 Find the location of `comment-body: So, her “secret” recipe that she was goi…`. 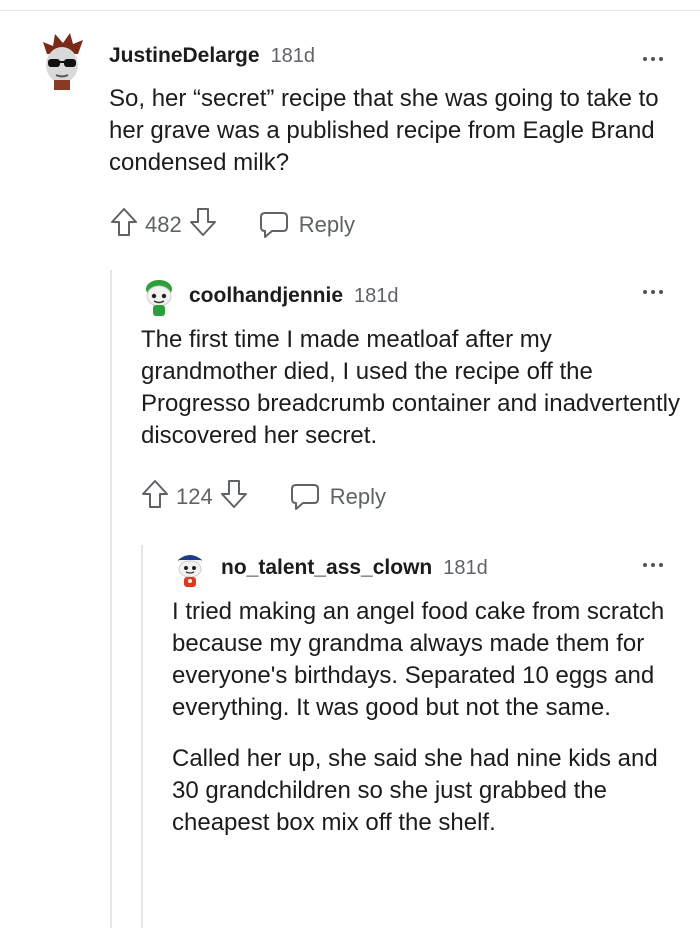

comment-body: So, her “secret” recipe that she was goi… is located at coordinates (396, 131).